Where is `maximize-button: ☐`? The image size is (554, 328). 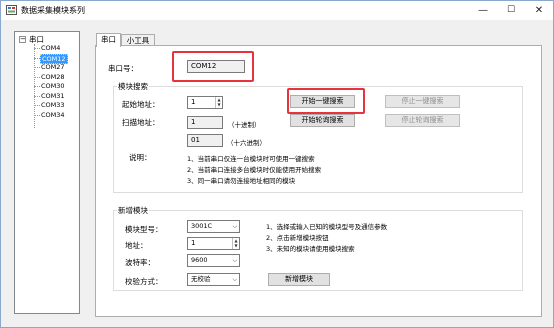 maximize-button: ☐ is located at coordinates (511, 10).